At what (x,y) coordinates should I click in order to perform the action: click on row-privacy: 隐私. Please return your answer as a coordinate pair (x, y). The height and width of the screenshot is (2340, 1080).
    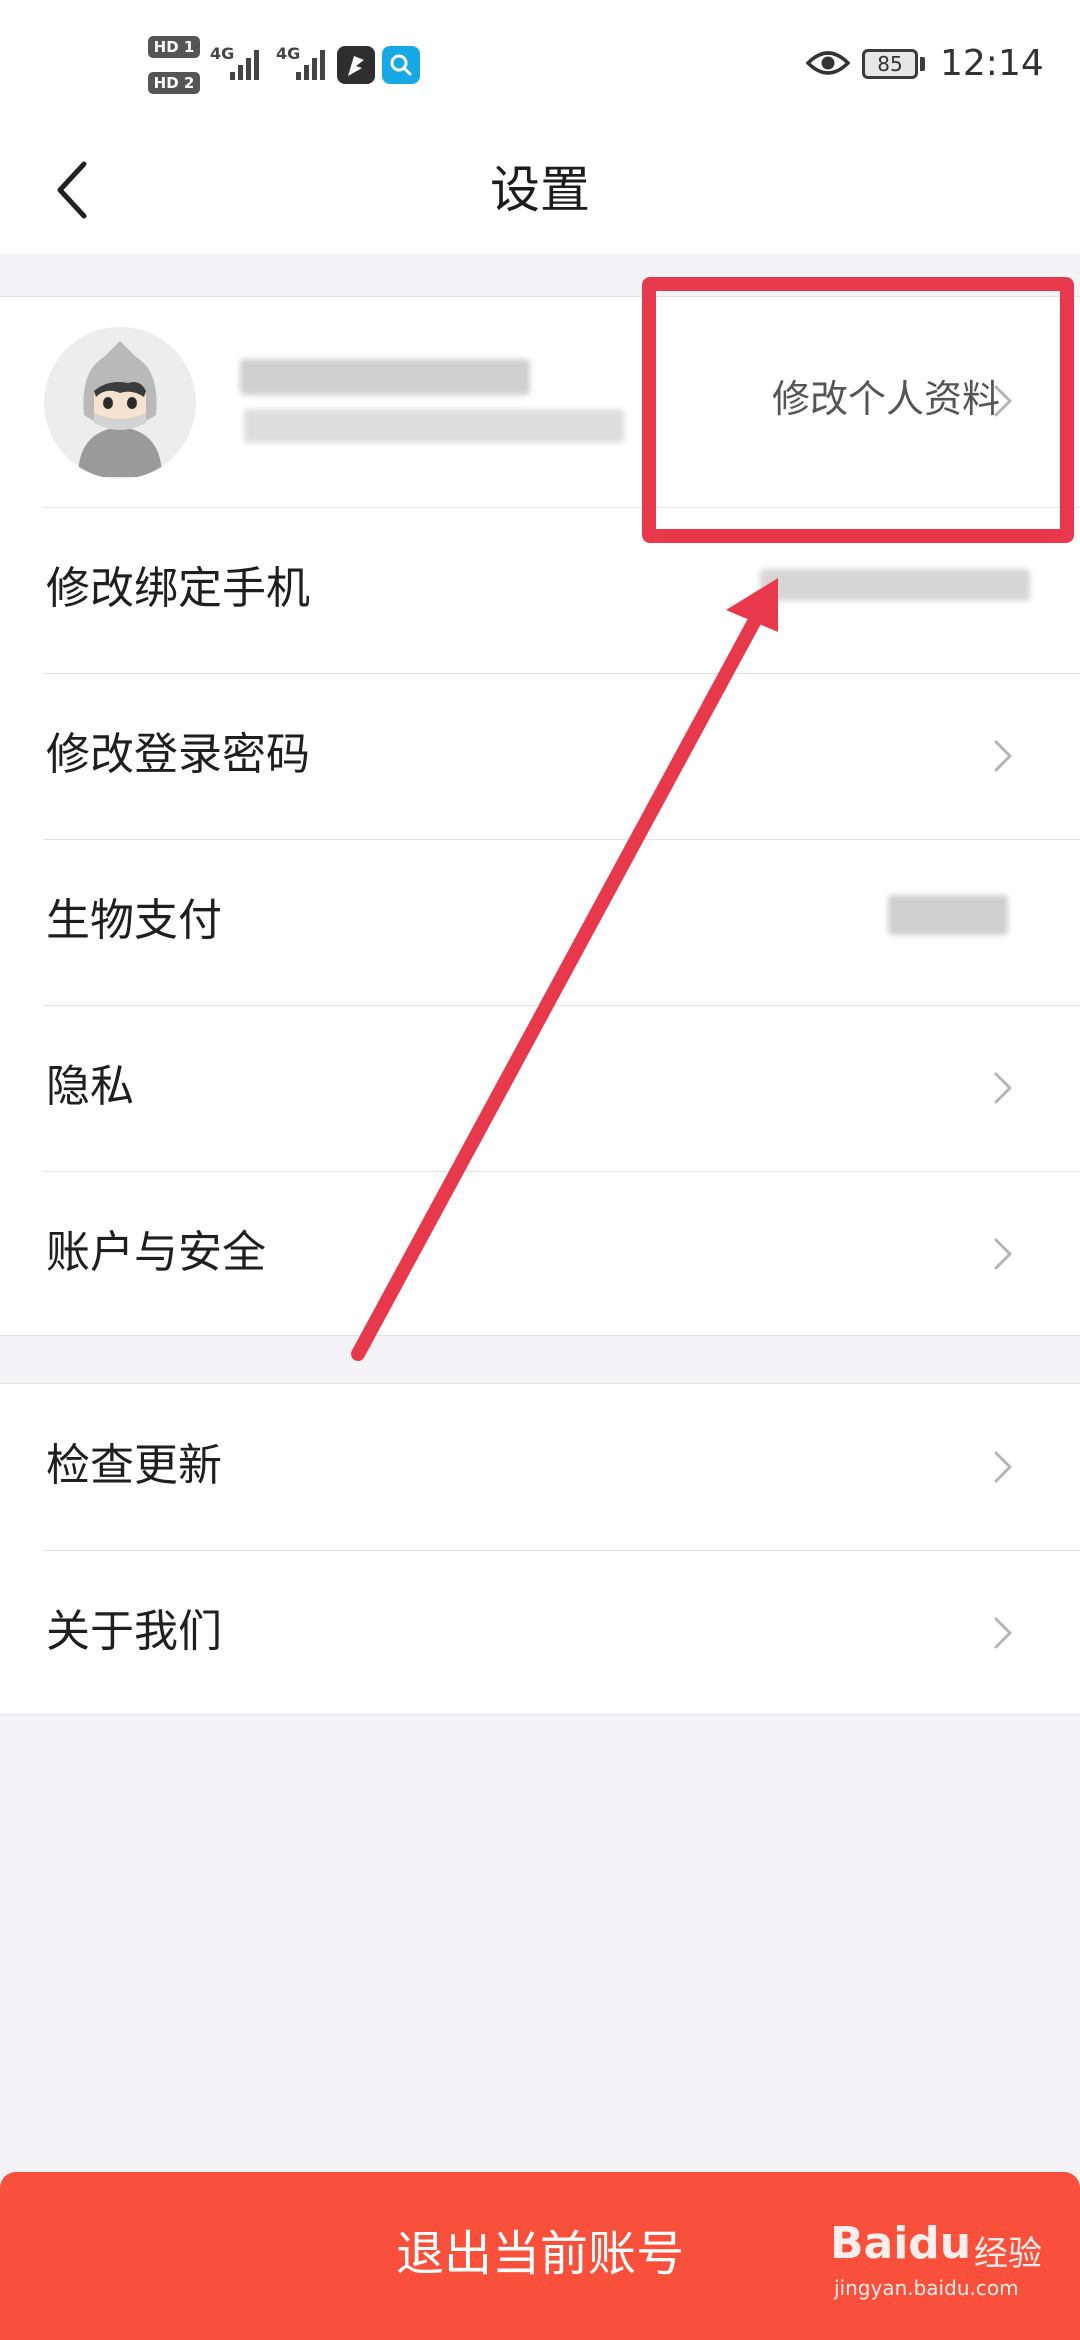
    Looking at the image, I should click on (540, 1088).